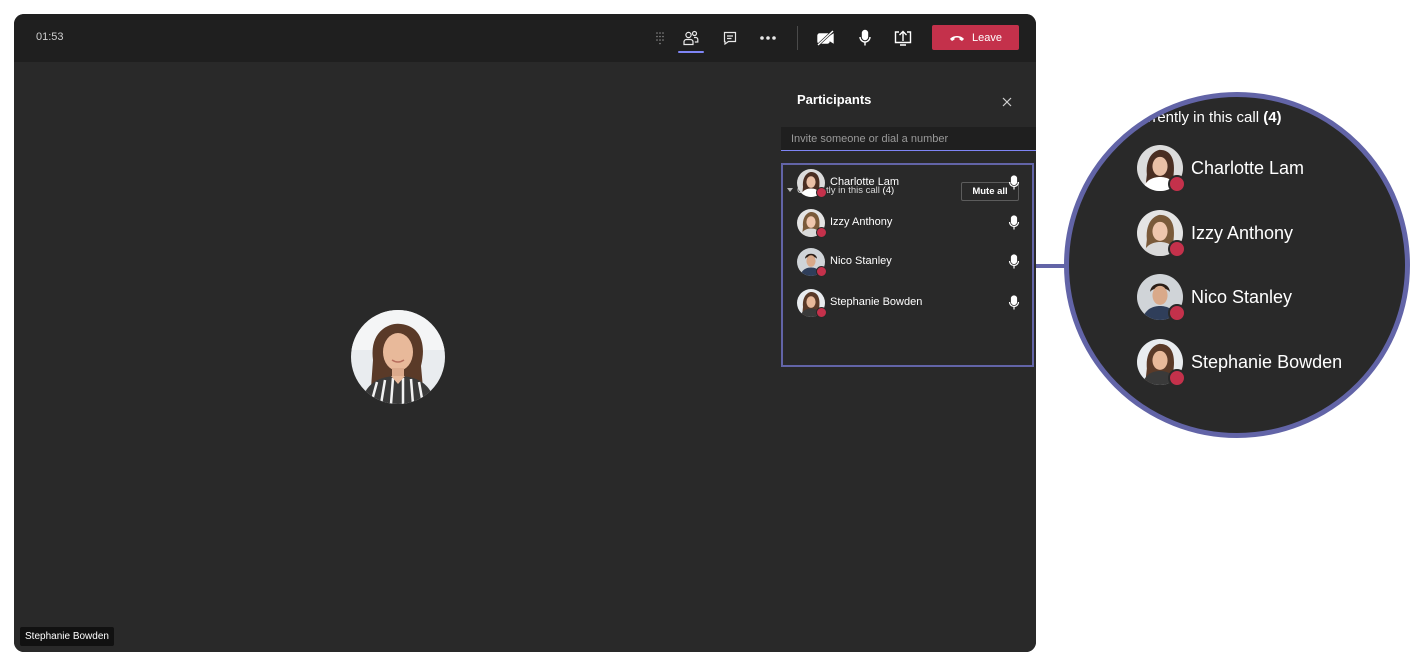  What do you see at coordinates (797, 38) in the screenshot?
I see `toolbar-divider` at bounding box center [797, 38].